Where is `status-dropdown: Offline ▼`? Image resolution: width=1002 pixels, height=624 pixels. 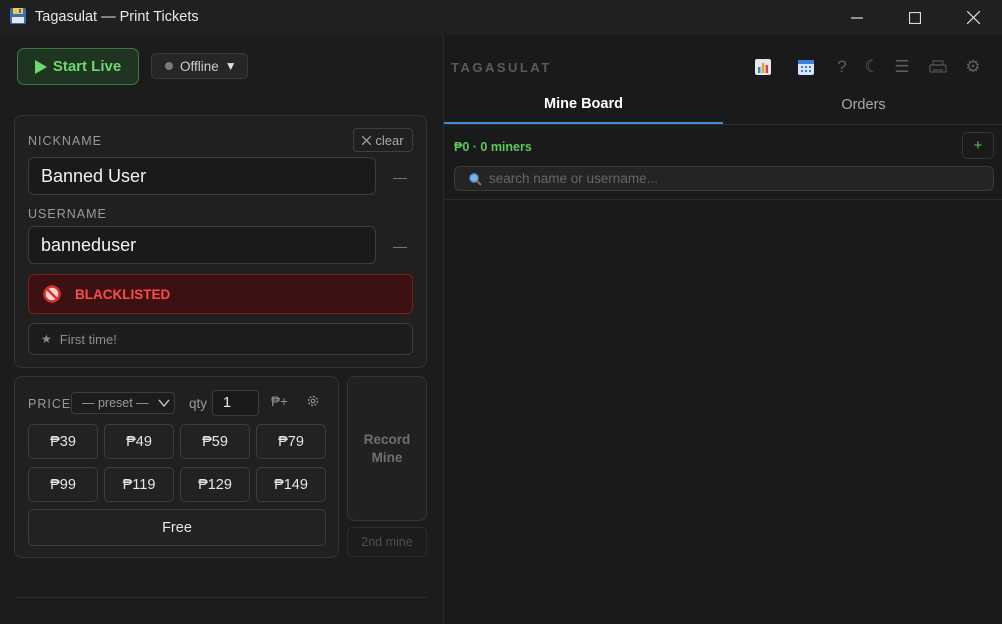 status-dropdown: Offline ▼ is located at coordinates (199, 66).